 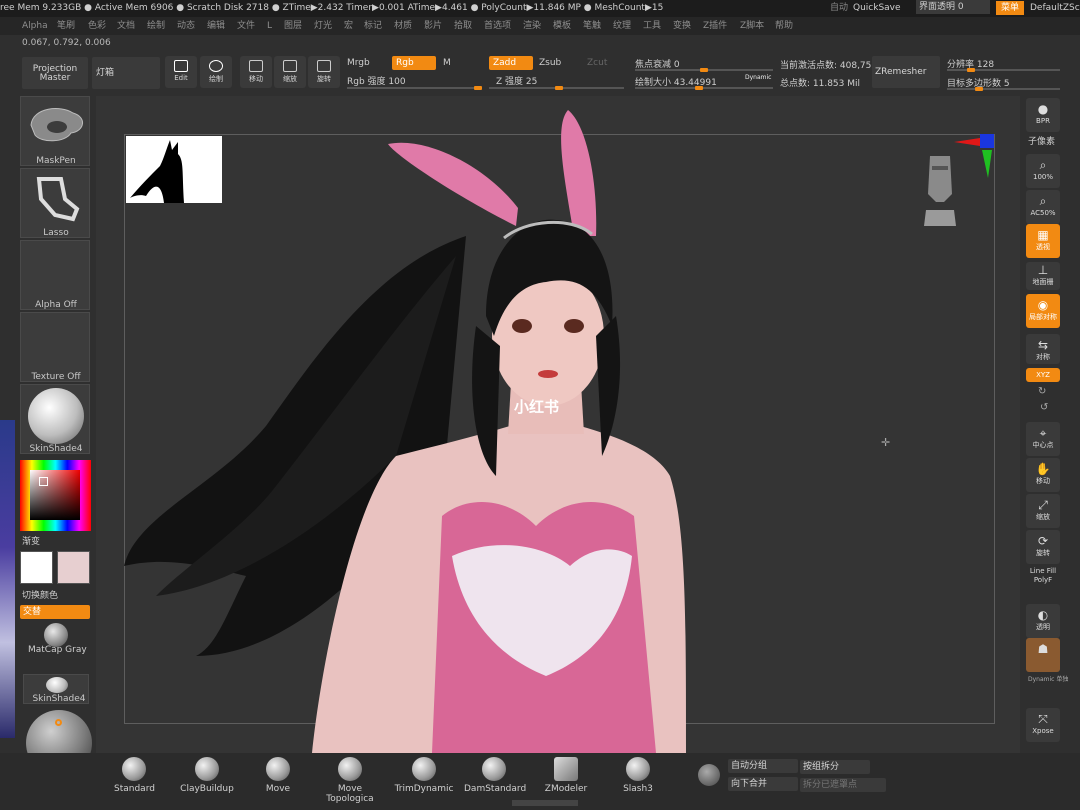 What do you see at coordinates (1043, 115) in the screenshot?
I see `bpr-button: ● BPR` at bounding box center [1043, 115].